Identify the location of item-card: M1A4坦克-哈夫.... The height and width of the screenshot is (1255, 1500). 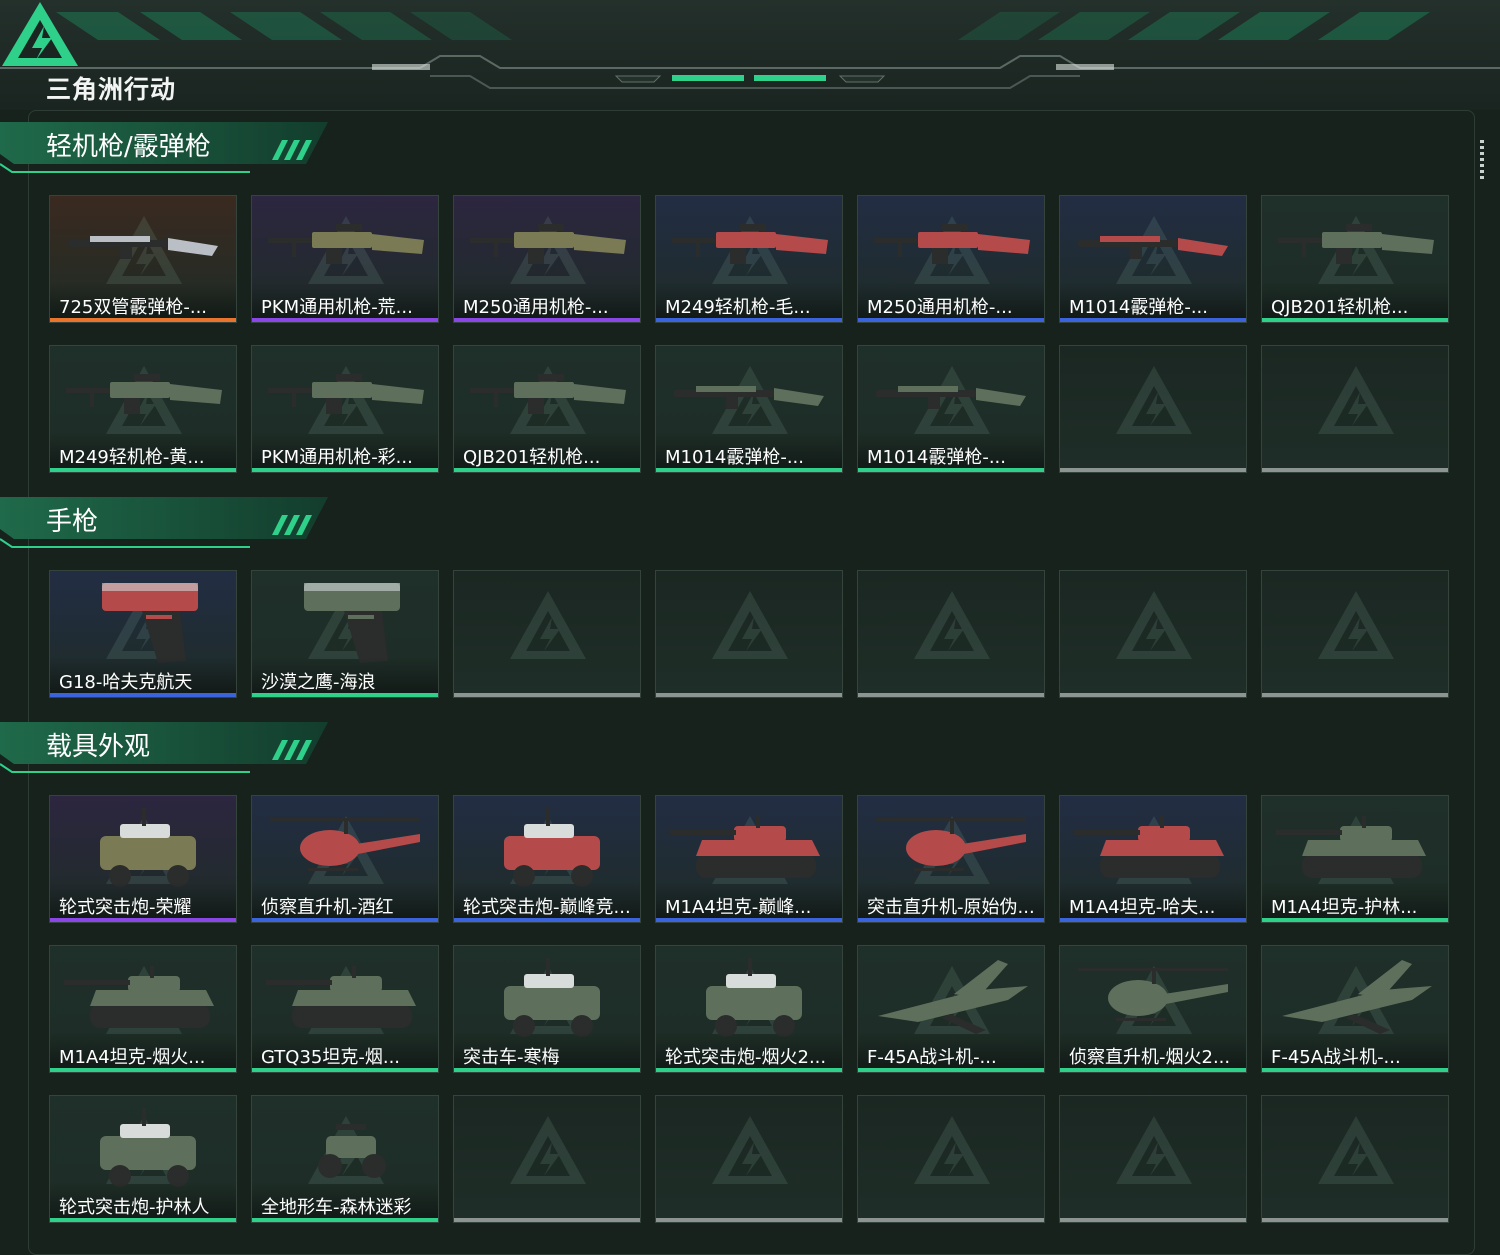
(1153, 859).